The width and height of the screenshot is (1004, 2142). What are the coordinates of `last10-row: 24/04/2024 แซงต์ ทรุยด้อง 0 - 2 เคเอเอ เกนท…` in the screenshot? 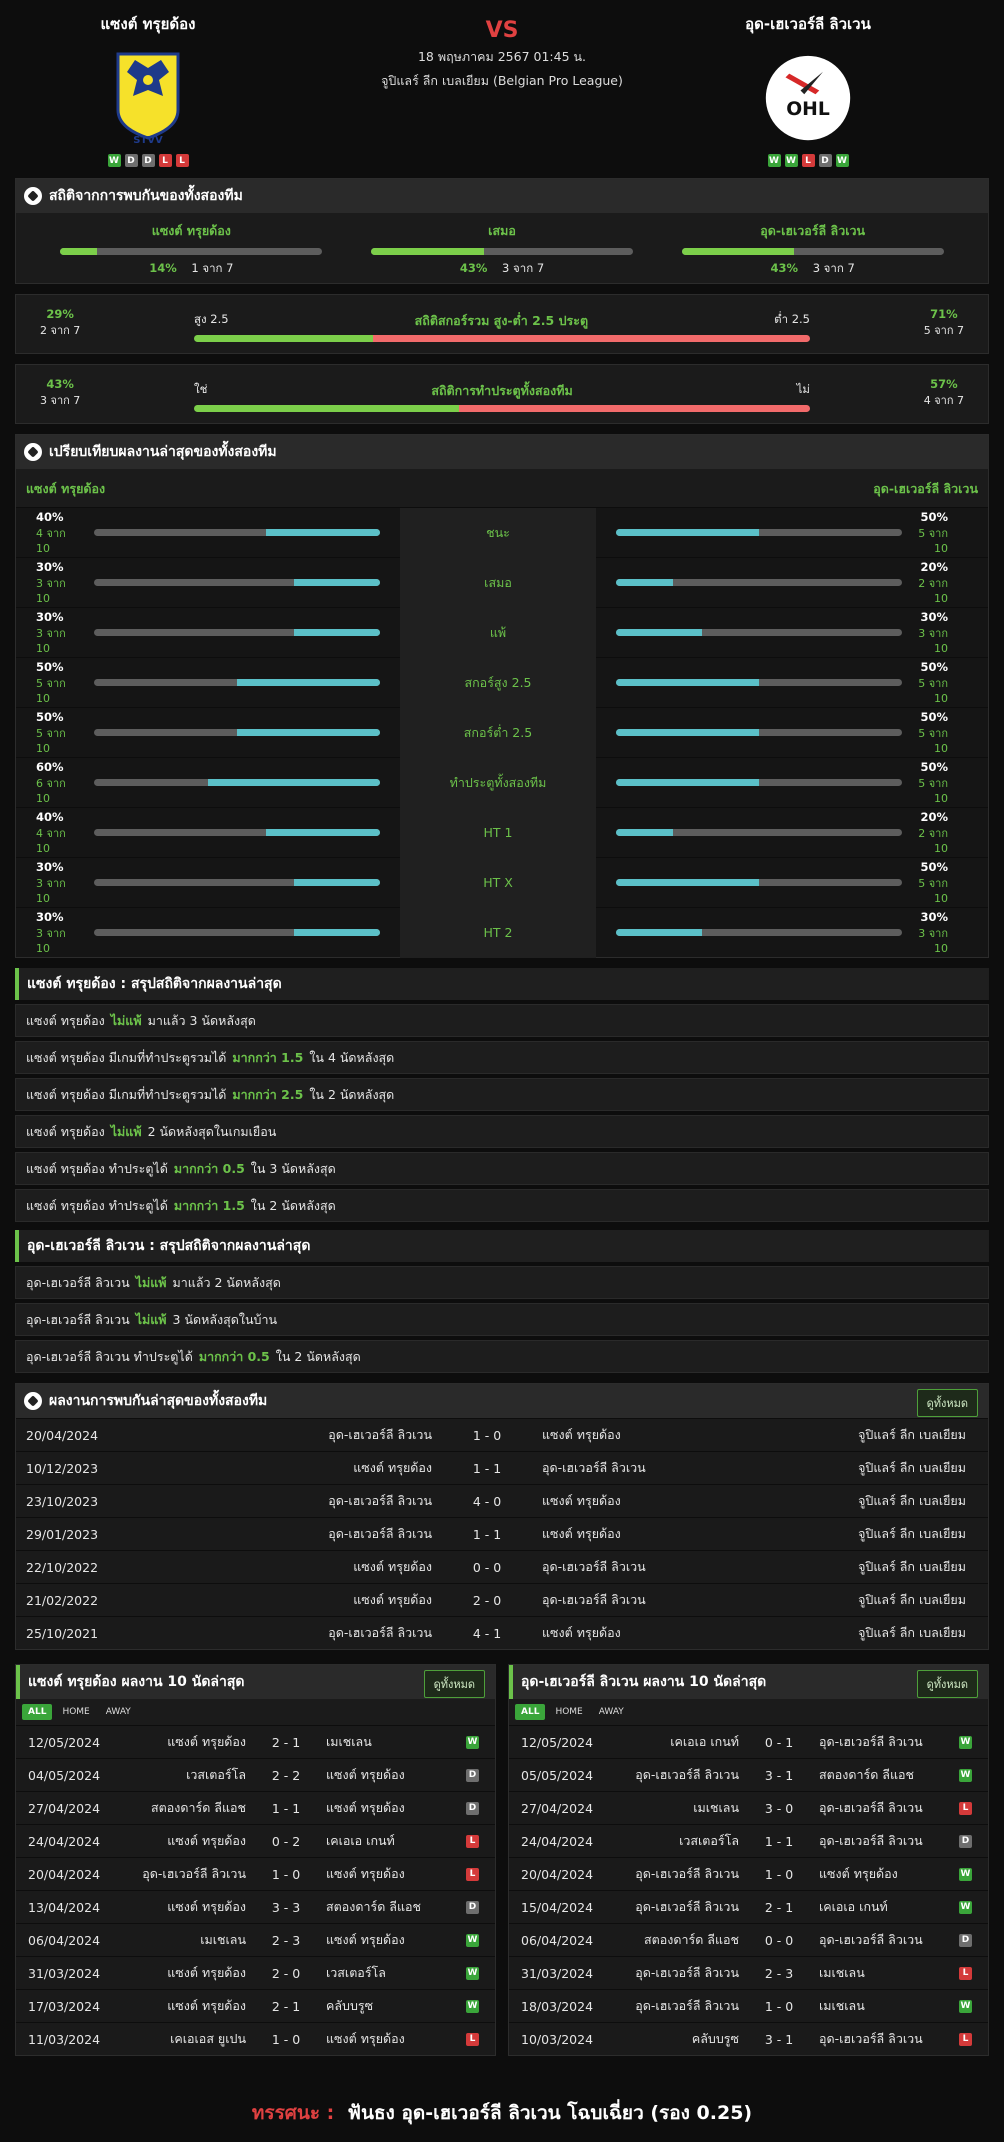 It's located at (255, 1840).